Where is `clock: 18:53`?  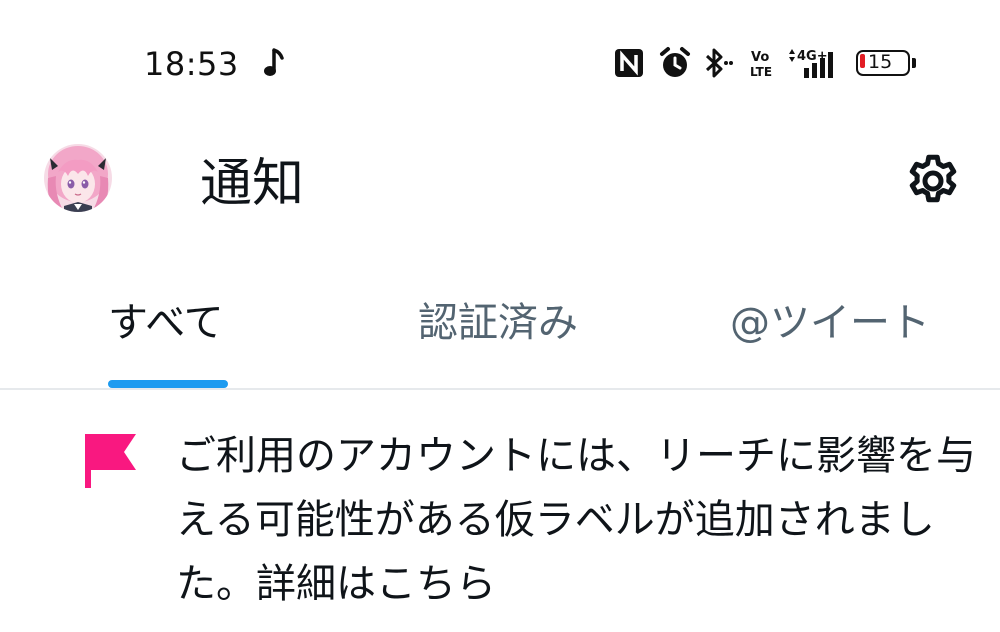
clock: 18:53 is located at coordinates (191, 64).